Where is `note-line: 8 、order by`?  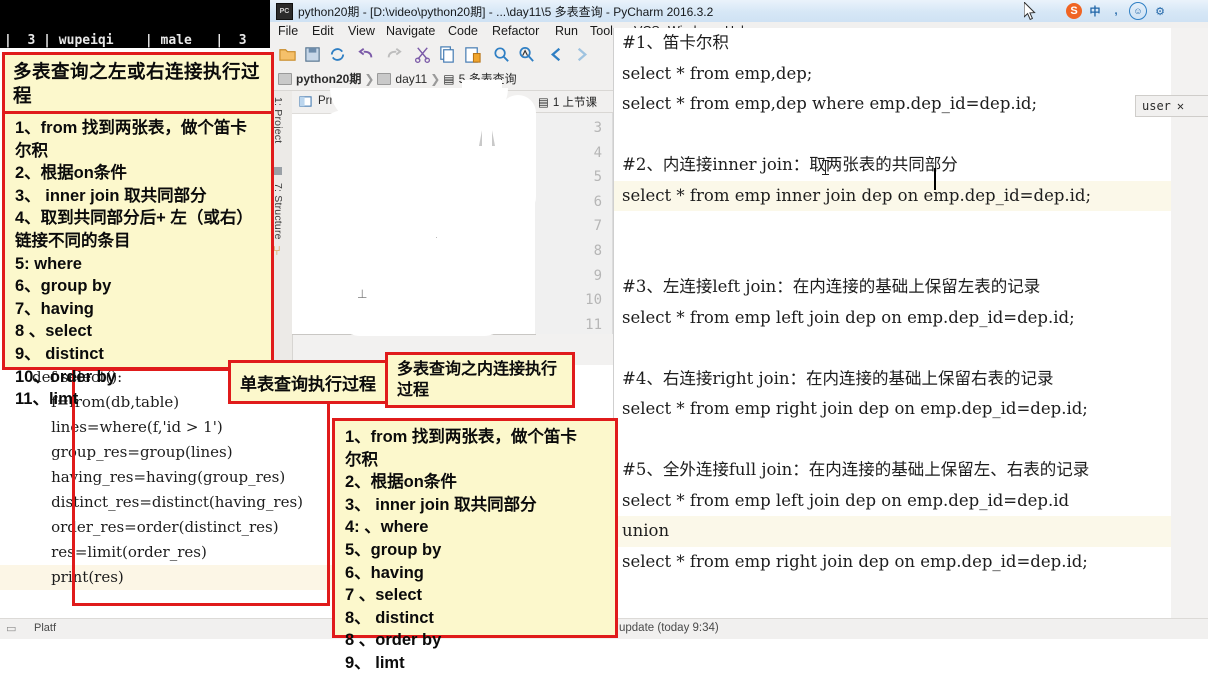
note-line: 8 、order by is located at coordinates (393, 640).